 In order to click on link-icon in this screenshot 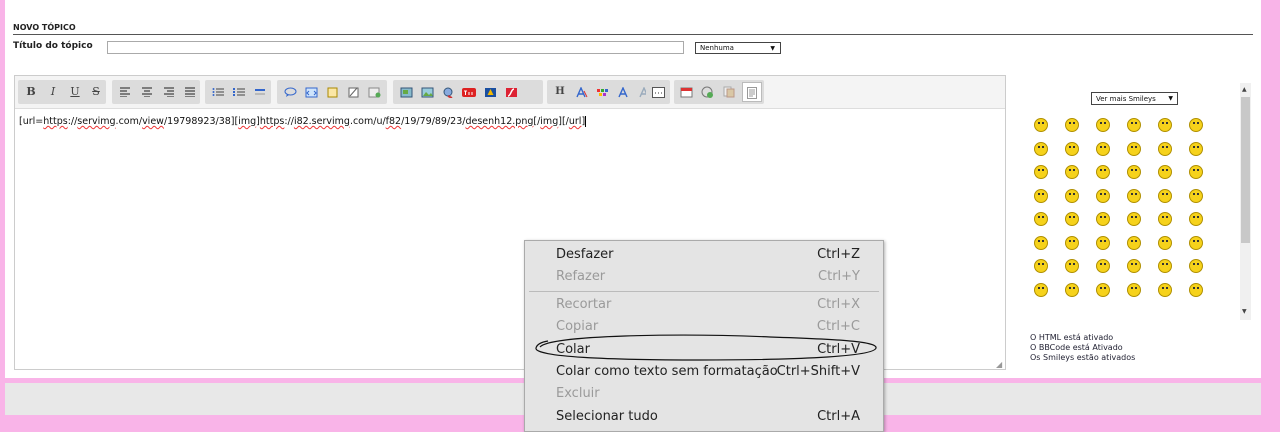, I will do `click(448, 92)`.